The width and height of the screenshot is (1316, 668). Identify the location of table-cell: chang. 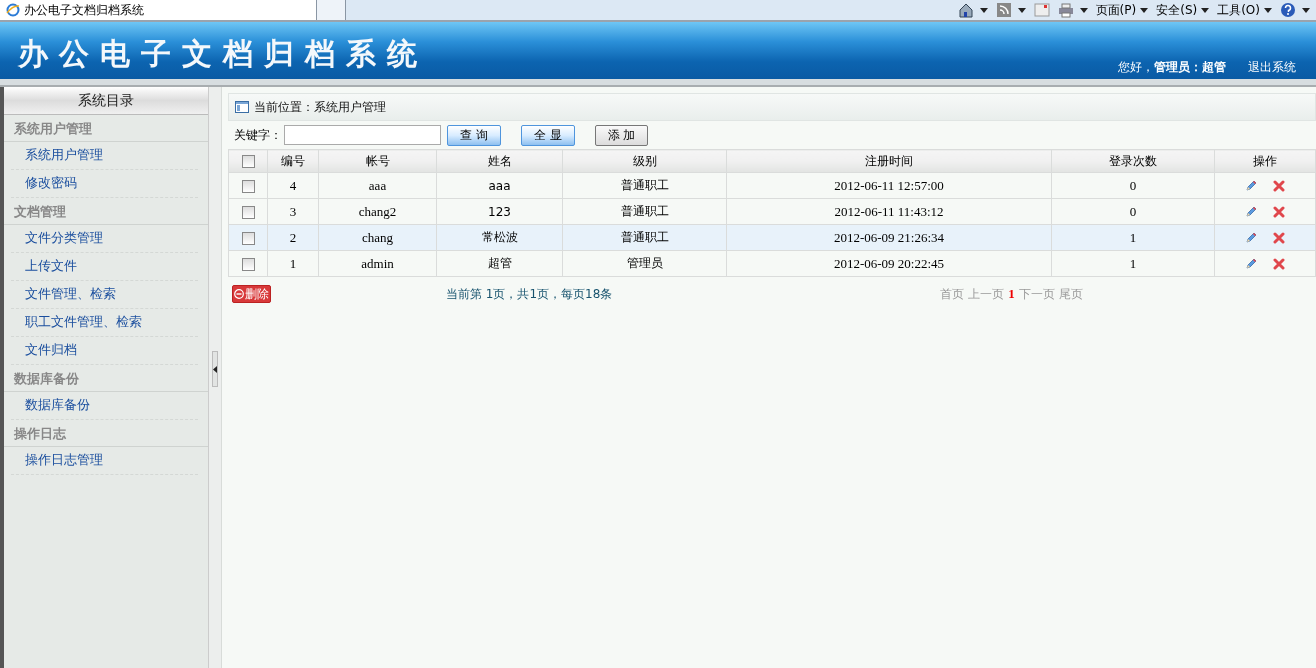
(377, 237).